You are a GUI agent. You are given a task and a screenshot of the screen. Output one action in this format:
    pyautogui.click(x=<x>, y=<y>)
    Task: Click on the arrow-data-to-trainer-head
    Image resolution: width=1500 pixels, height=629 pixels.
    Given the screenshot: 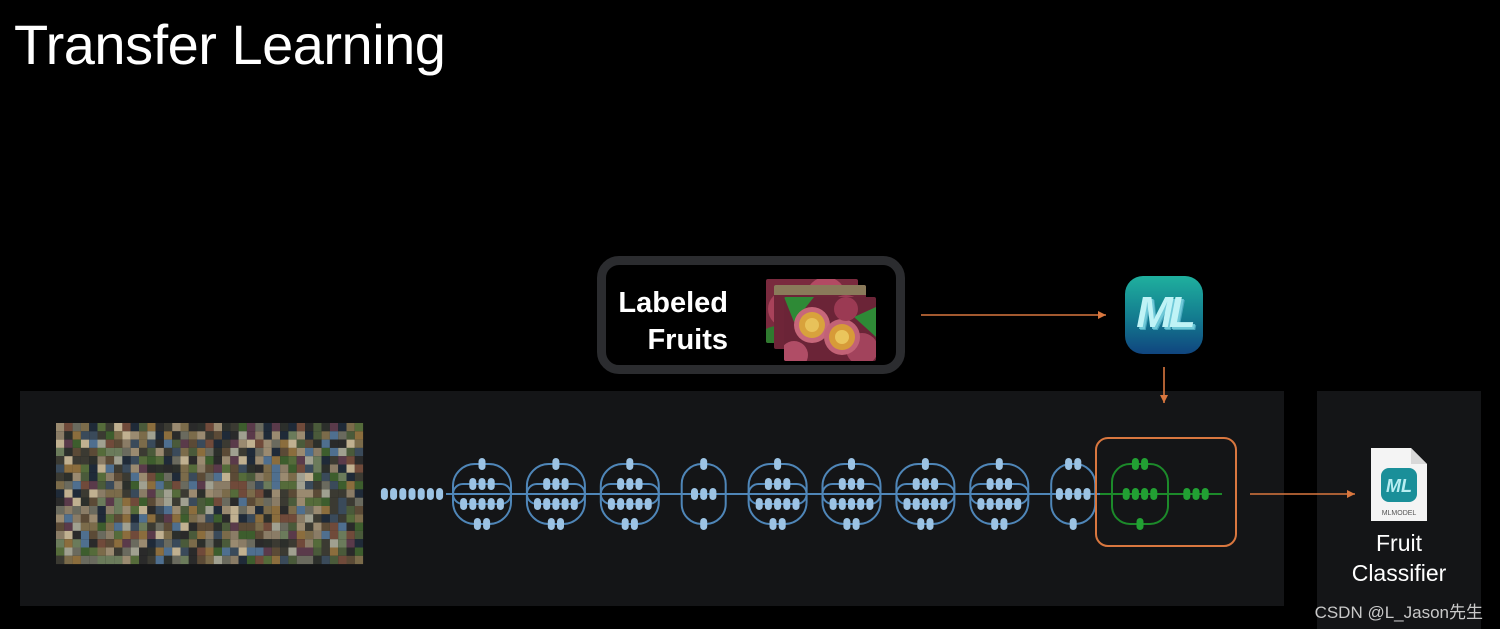 What is the action you would take?
    pyautogui.click(x=1102, y=315)
    